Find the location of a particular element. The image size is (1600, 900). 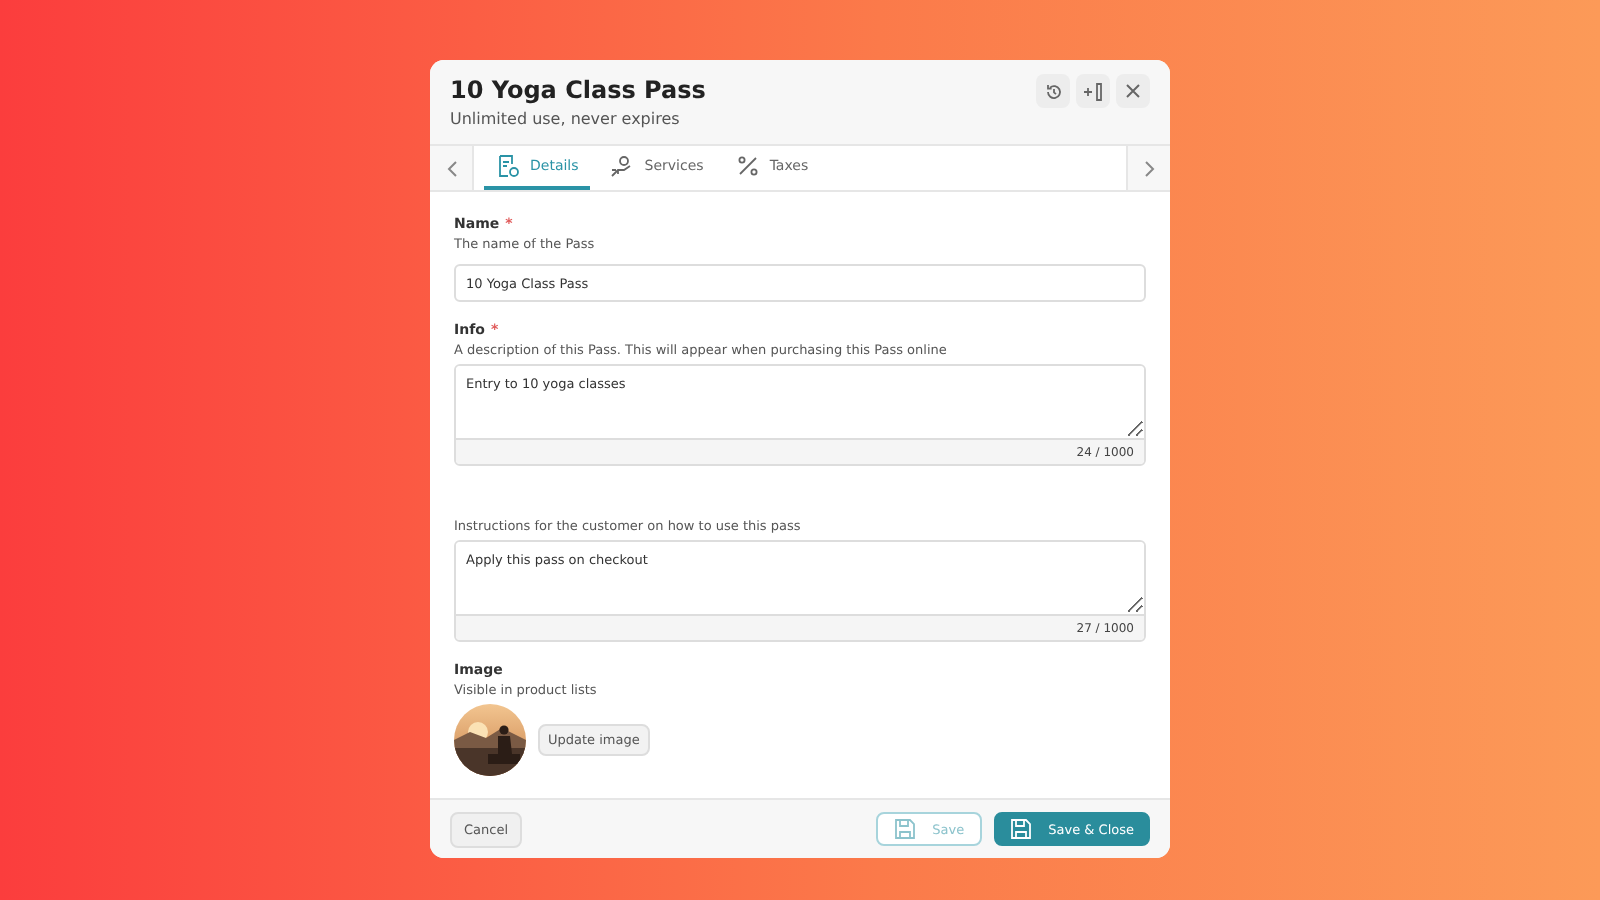

services-icon is located at coordinates (622, 166).